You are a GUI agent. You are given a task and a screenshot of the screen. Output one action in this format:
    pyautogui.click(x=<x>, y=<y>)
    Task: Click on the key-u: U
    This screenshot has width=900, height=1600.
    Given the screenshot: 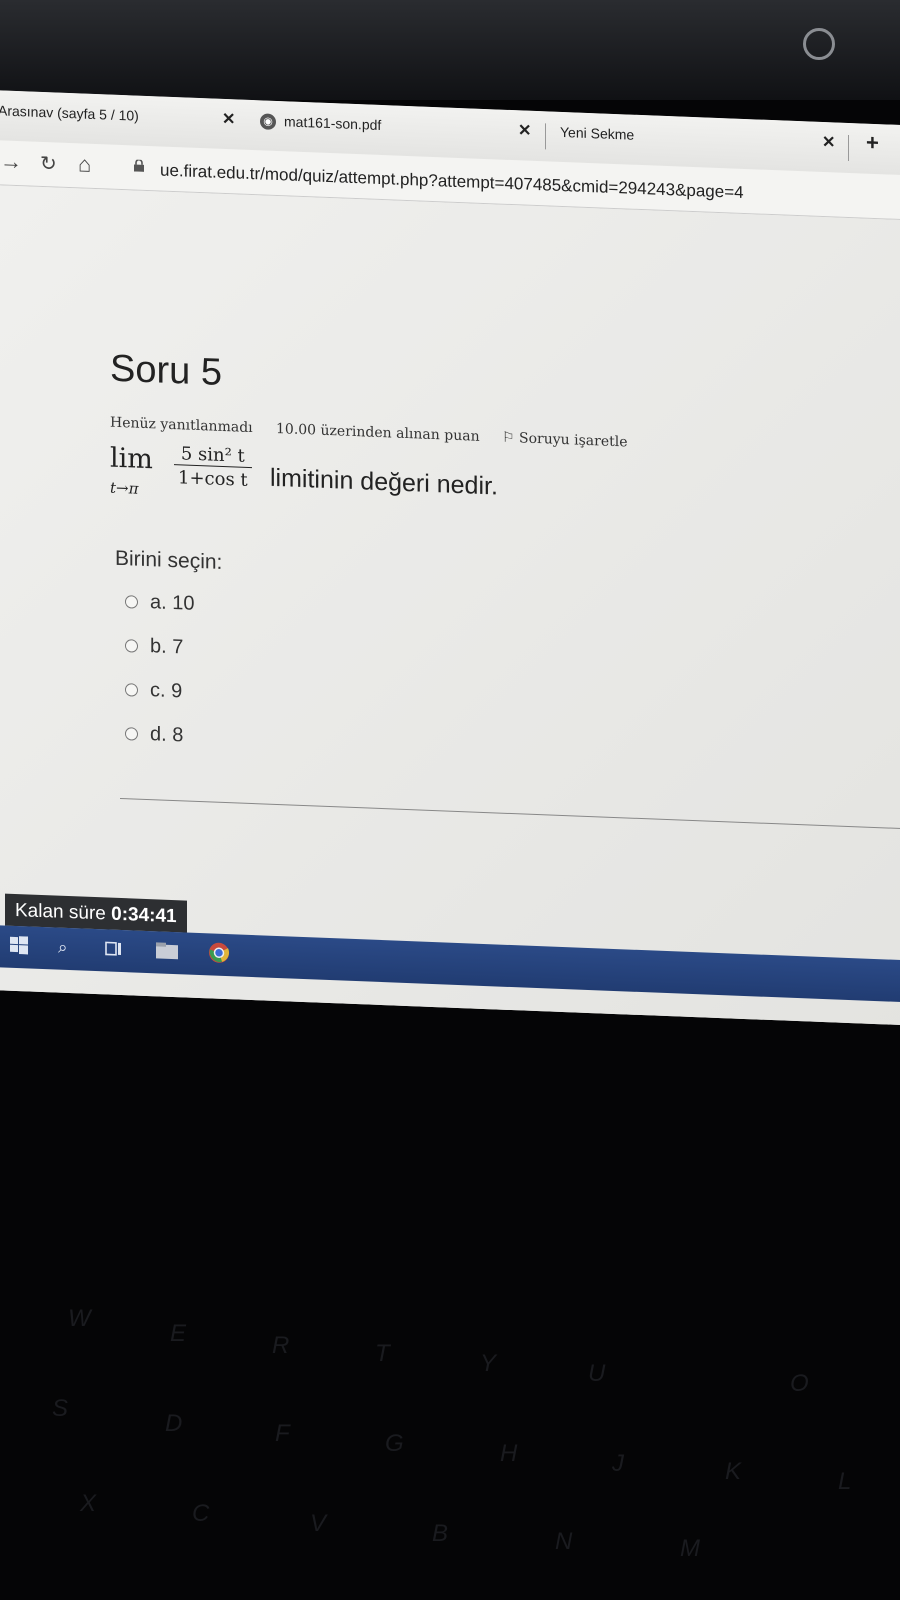 What is the action you would take?
    pyautogui.click(x=597, y=1373)
    